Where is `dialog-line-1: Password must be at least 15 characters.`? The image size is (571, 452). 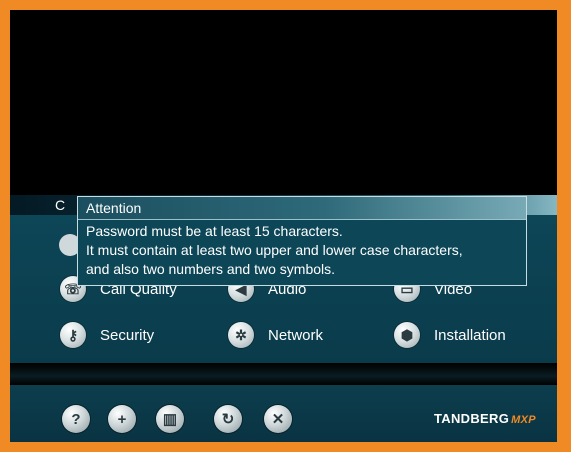
dialog-line-1: Password must be at least 15 characters. is located at coordinates (214, 231).